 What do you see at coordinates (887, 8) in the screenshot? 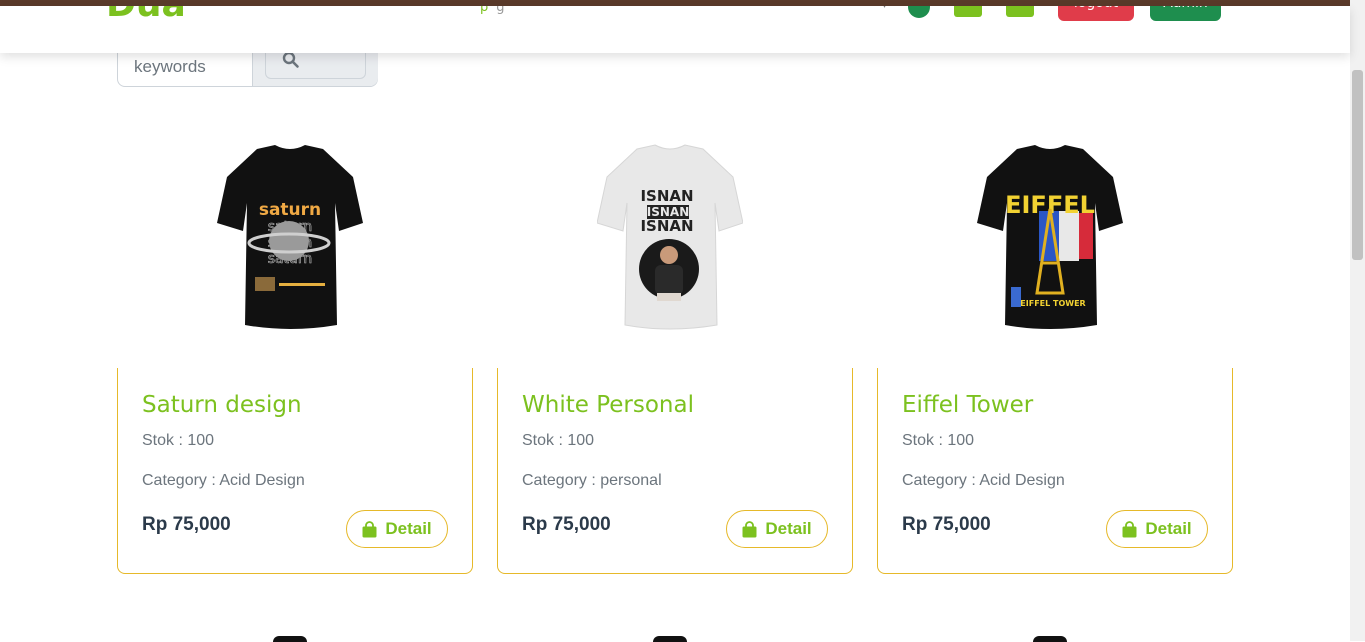
I see `chevron-down-icon: ▾` at bounding box center [887, 8].